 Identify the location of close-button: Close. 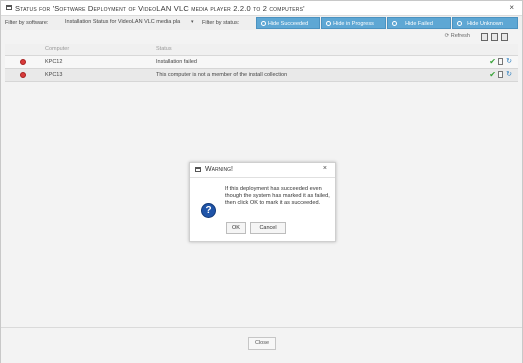
(262, 343).